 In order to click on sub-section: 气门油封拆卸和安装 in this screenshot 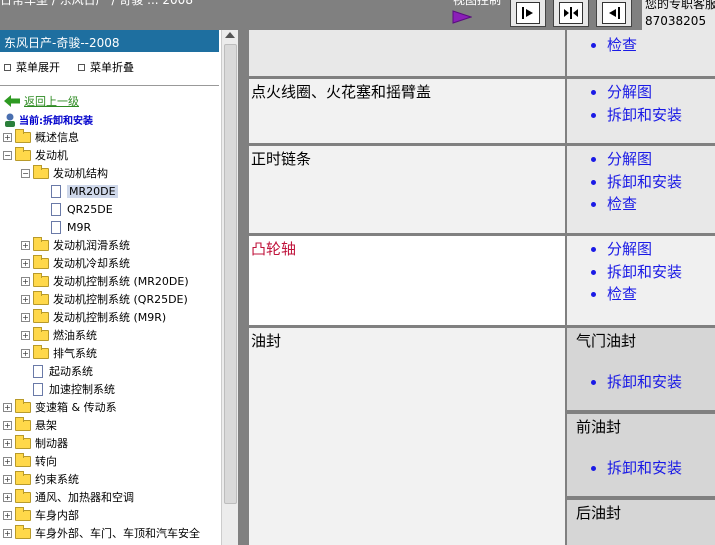, I will do `click(641, 369)`.